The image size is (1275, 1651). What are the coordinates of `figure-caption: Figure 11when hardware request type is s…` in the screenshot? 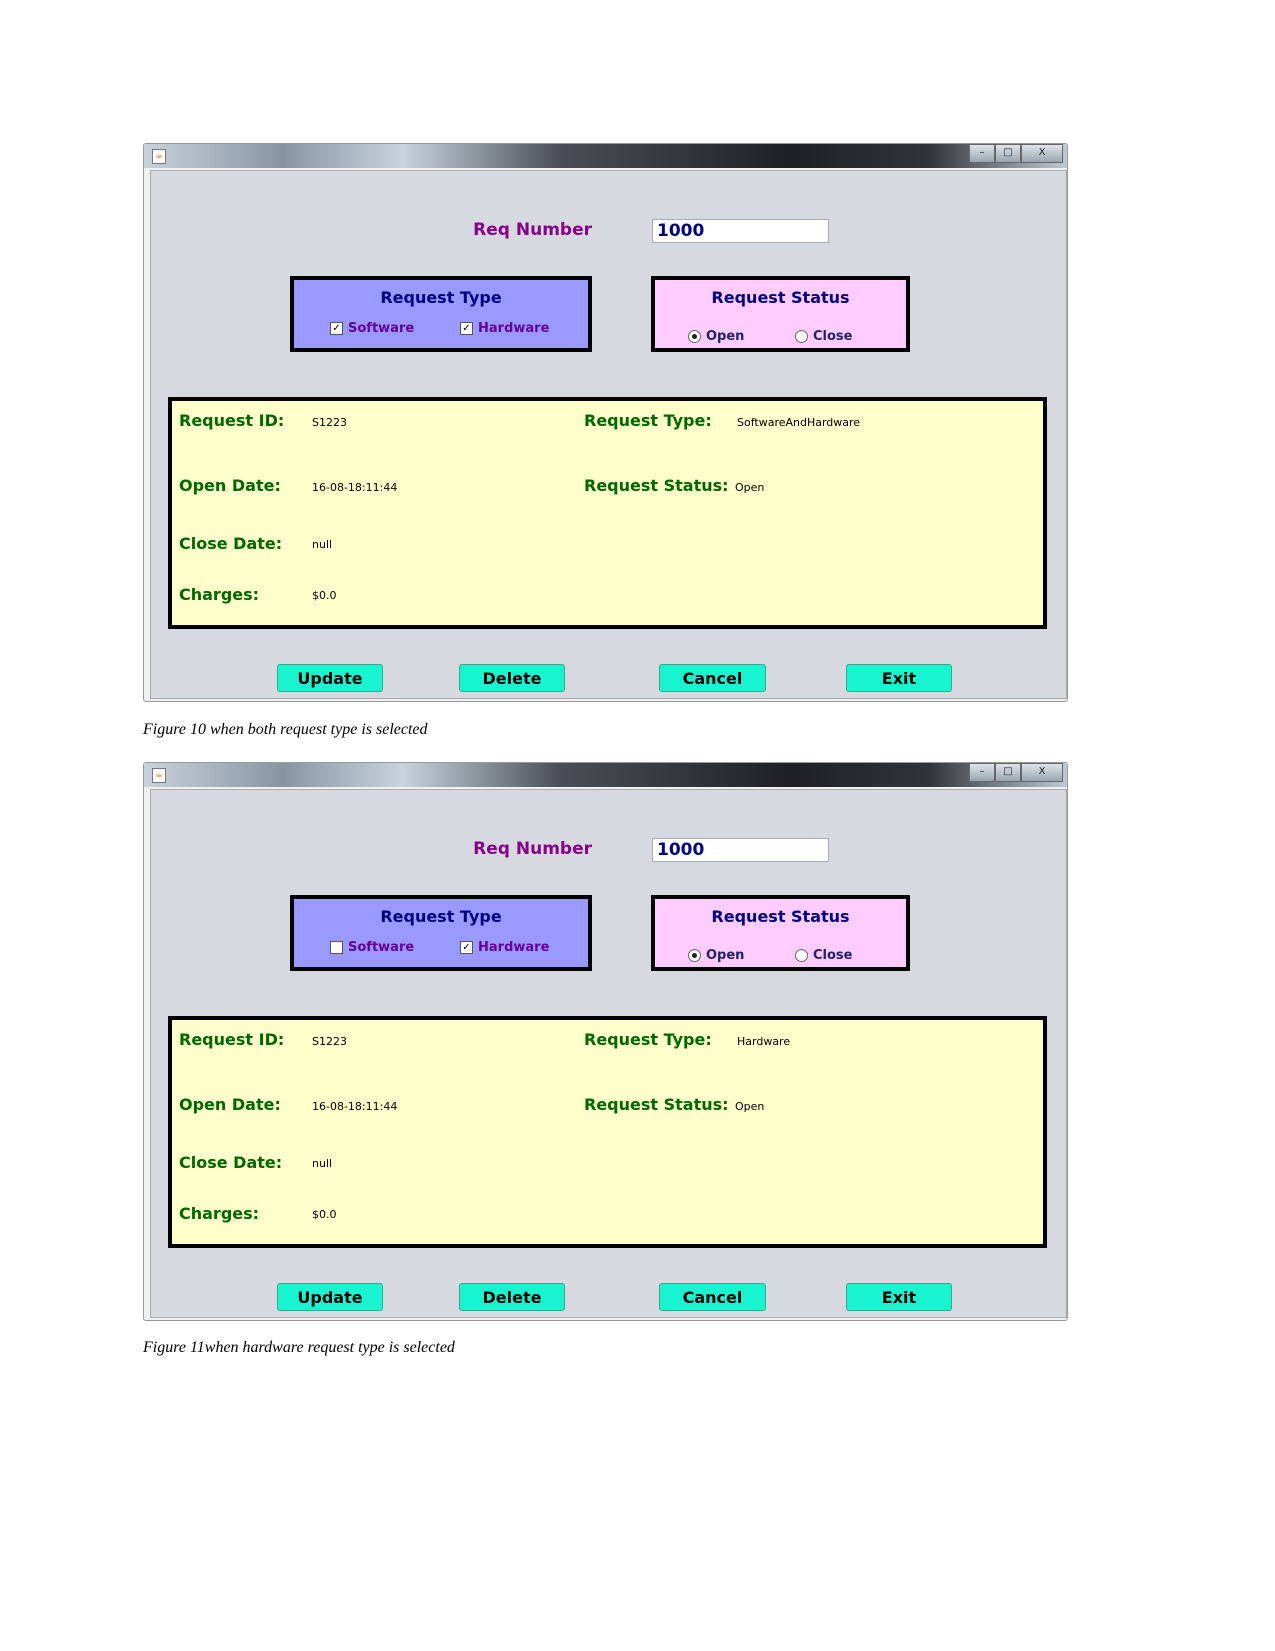 It's located at (299, 1347).